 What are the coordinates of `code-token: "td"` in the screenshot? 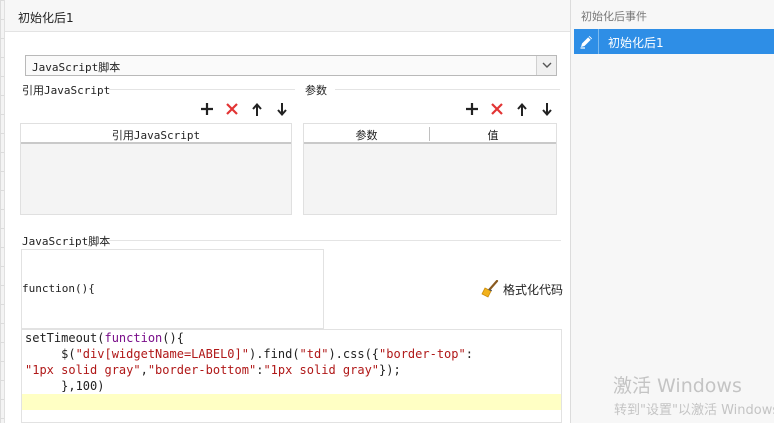 It's located at (314, 354).